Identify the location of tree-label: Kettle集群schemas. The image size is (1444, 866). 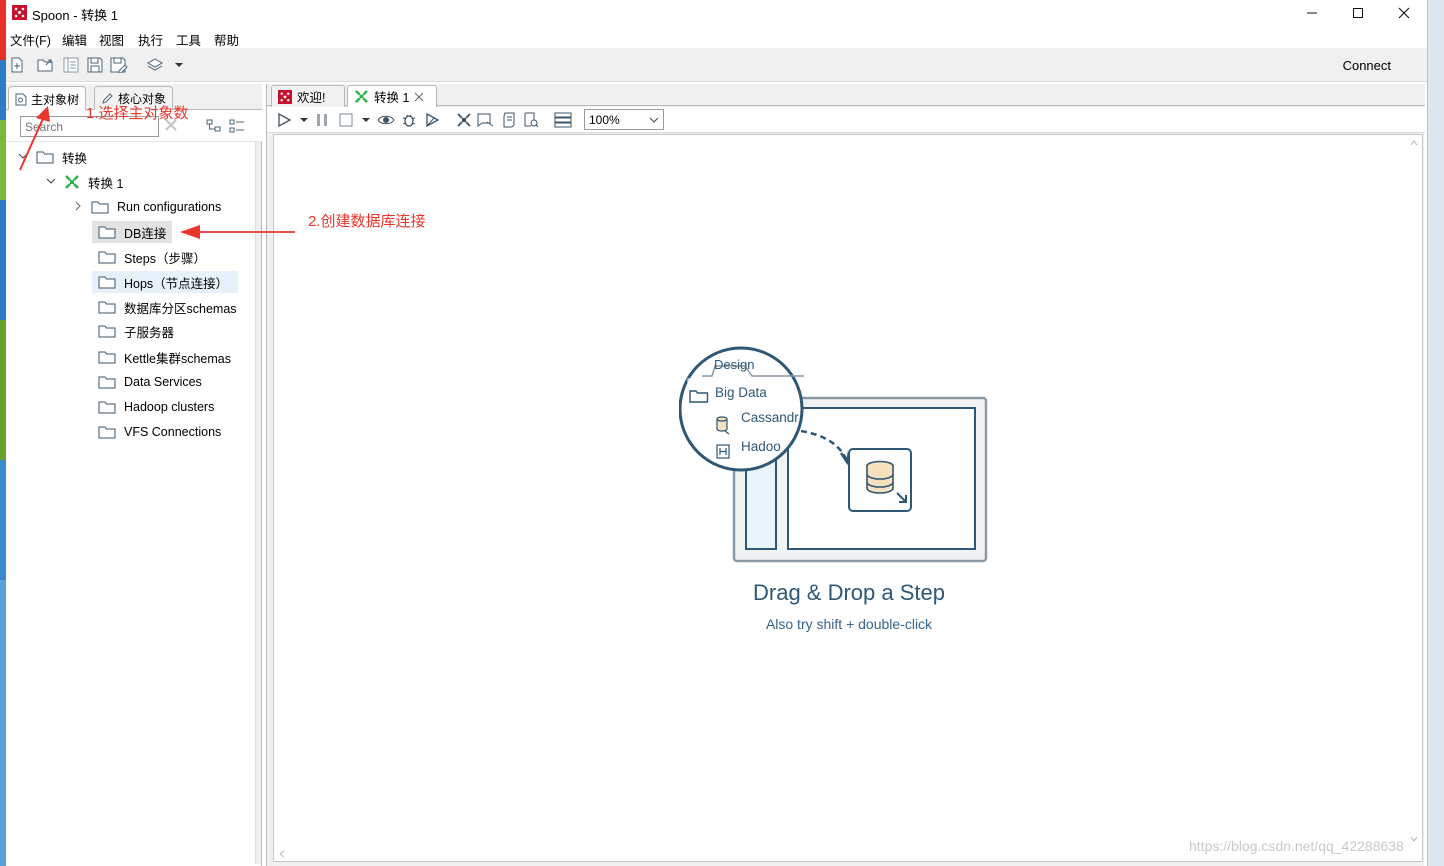
(177, 358).